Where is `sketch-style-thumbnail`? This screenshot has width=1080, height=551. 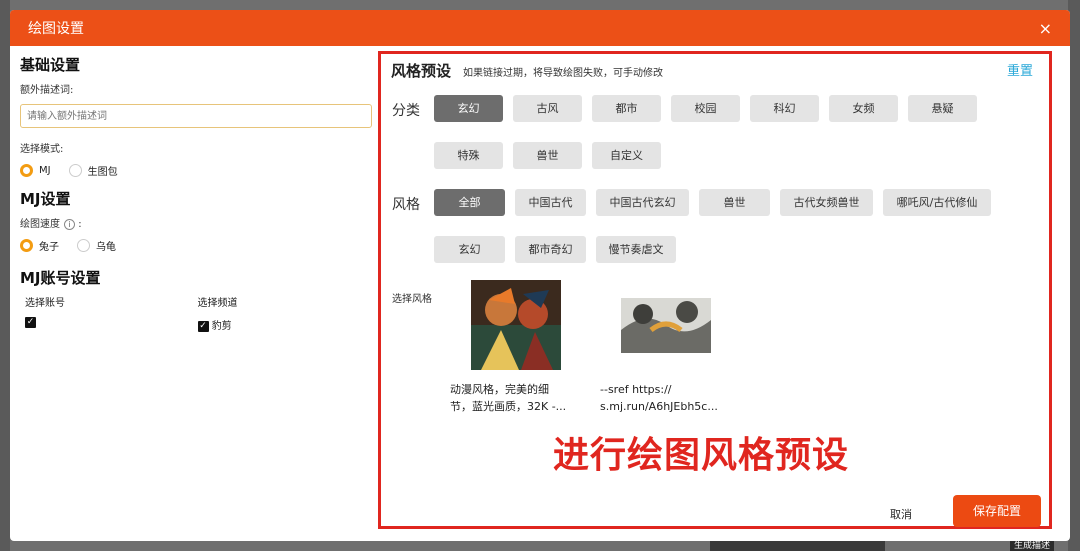
sketch-style-thumbnail is located at coordinates (666, 325).